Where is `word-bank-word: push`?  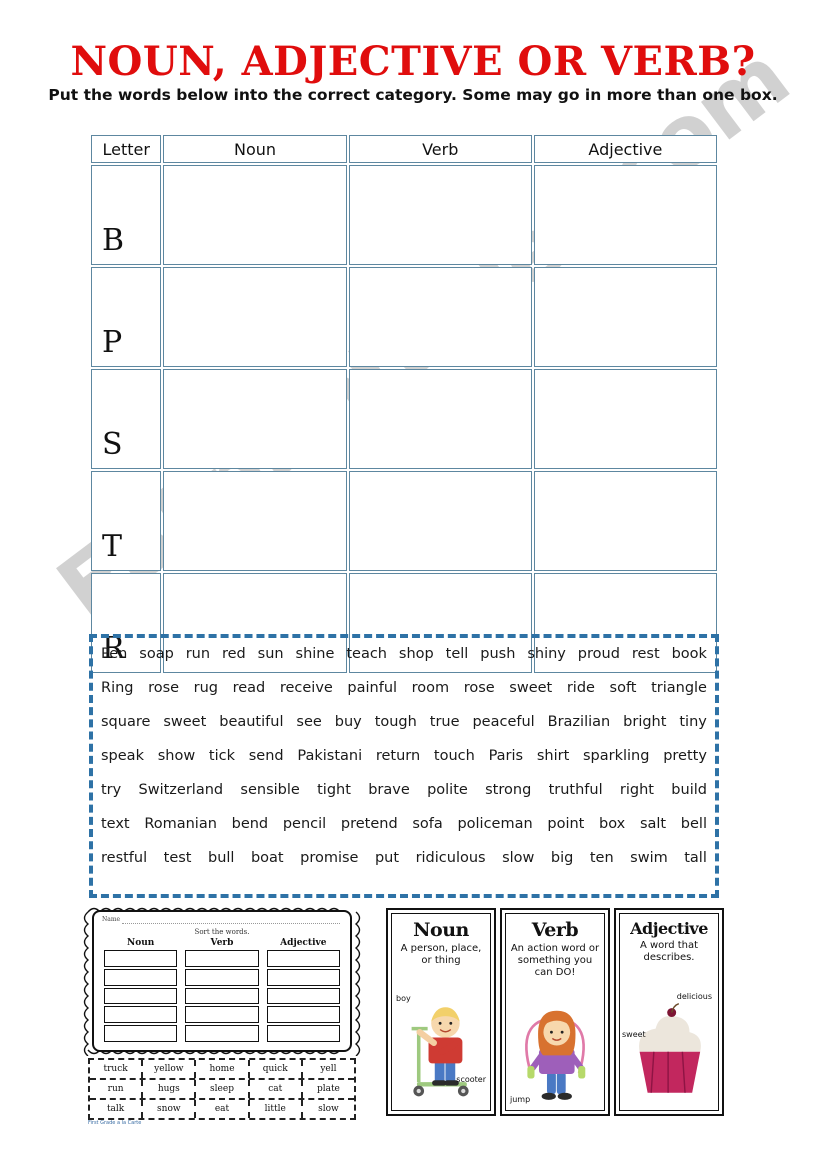
word-bank-word: push is located at coordinates (497, 654).